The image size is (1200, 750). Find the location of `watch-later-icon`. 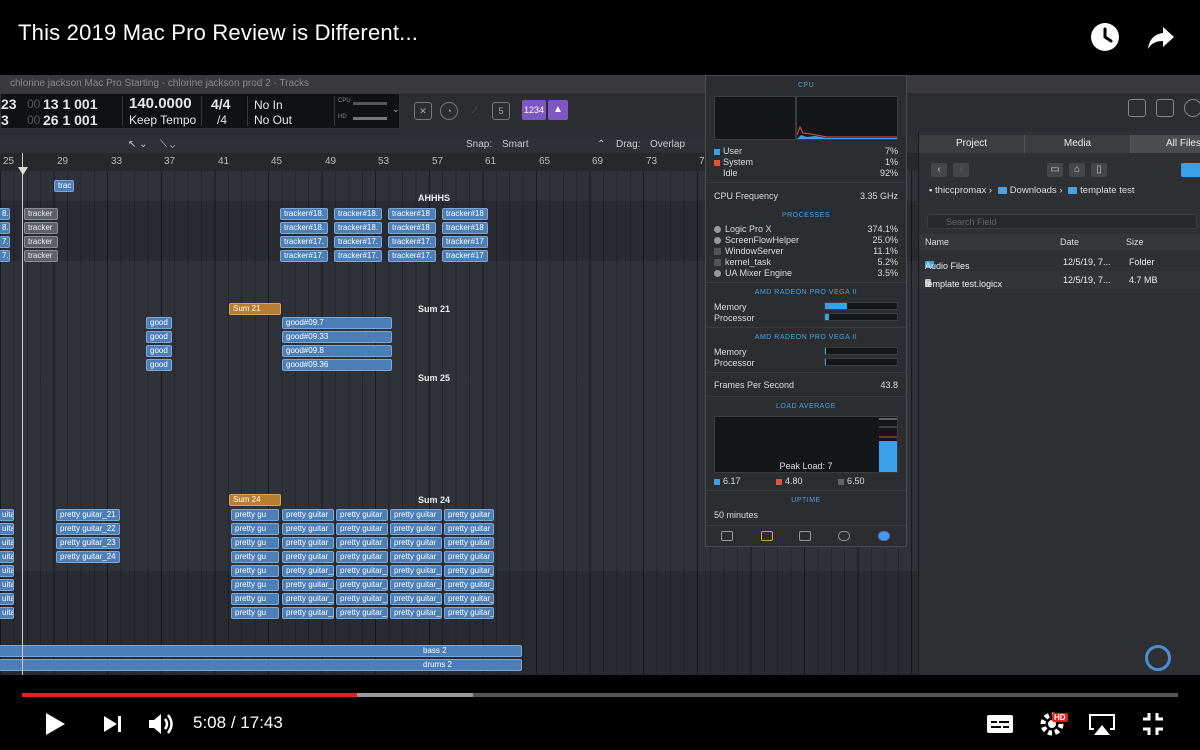

watch-later-icon is located at coordinates (1105, 37).